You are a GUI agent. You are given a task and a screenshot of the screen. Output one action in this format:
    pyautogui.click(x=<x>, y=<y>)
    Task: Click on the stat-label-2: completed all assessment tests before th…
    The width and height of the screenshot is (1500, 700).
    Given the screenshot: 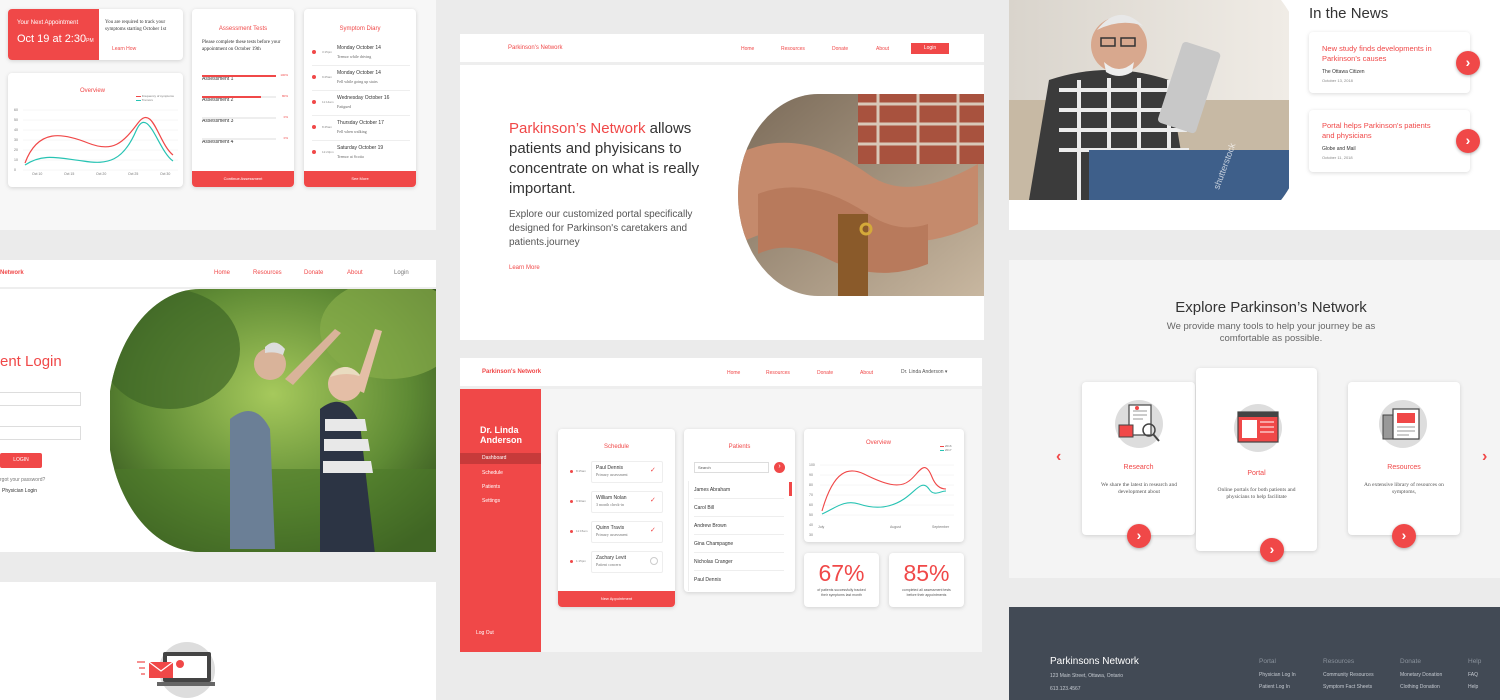 What is the action you would take?
    pyautogui.click(x=926, y=592)
    